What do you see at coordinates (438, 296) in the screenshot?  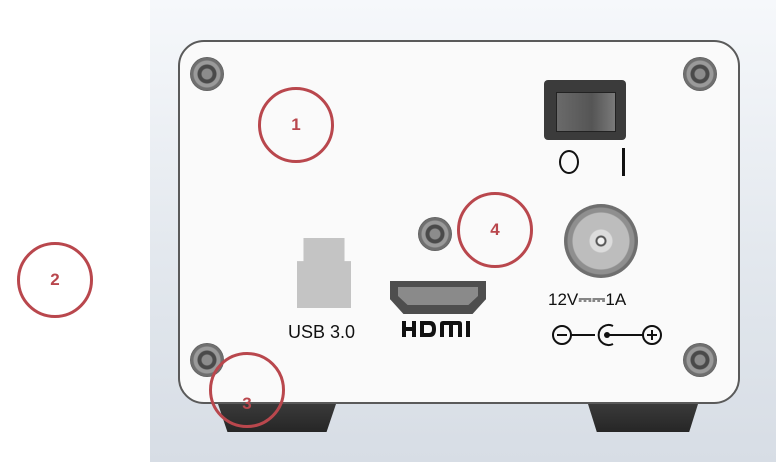 I see `hdmi-port-inner` at bounding box center [438, 296].